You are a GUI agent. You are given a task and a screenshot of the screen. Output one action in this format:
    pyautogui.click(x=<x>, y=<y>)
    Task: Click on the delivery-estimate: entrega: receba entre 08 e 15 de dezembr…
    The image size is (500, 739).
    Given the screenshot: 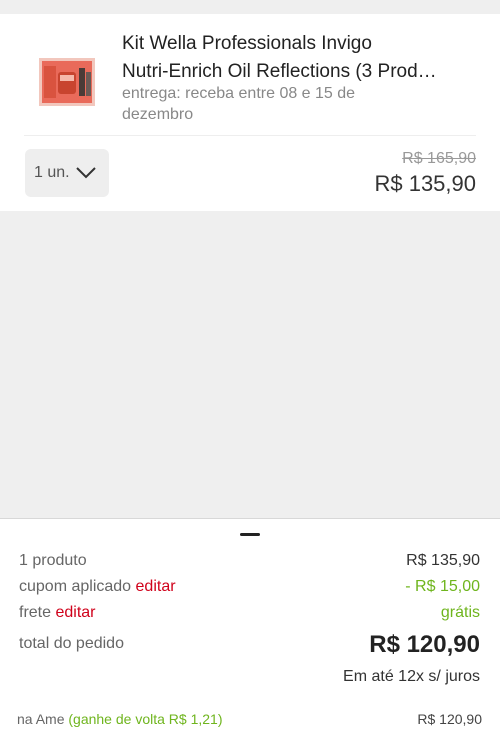 What is the action you would take?
    pyautogui.click(x=287, y=104)
    